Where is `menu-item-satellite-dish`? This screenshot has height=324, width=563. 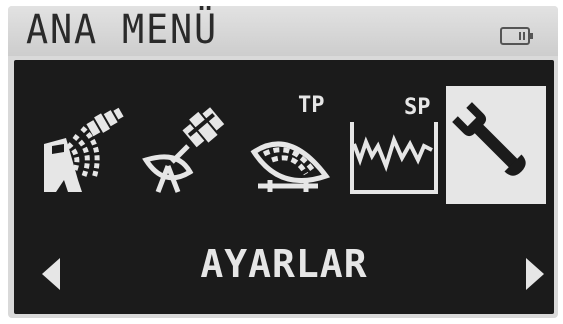
menu-item-satellite-dish is located at coordinates (82, 144).